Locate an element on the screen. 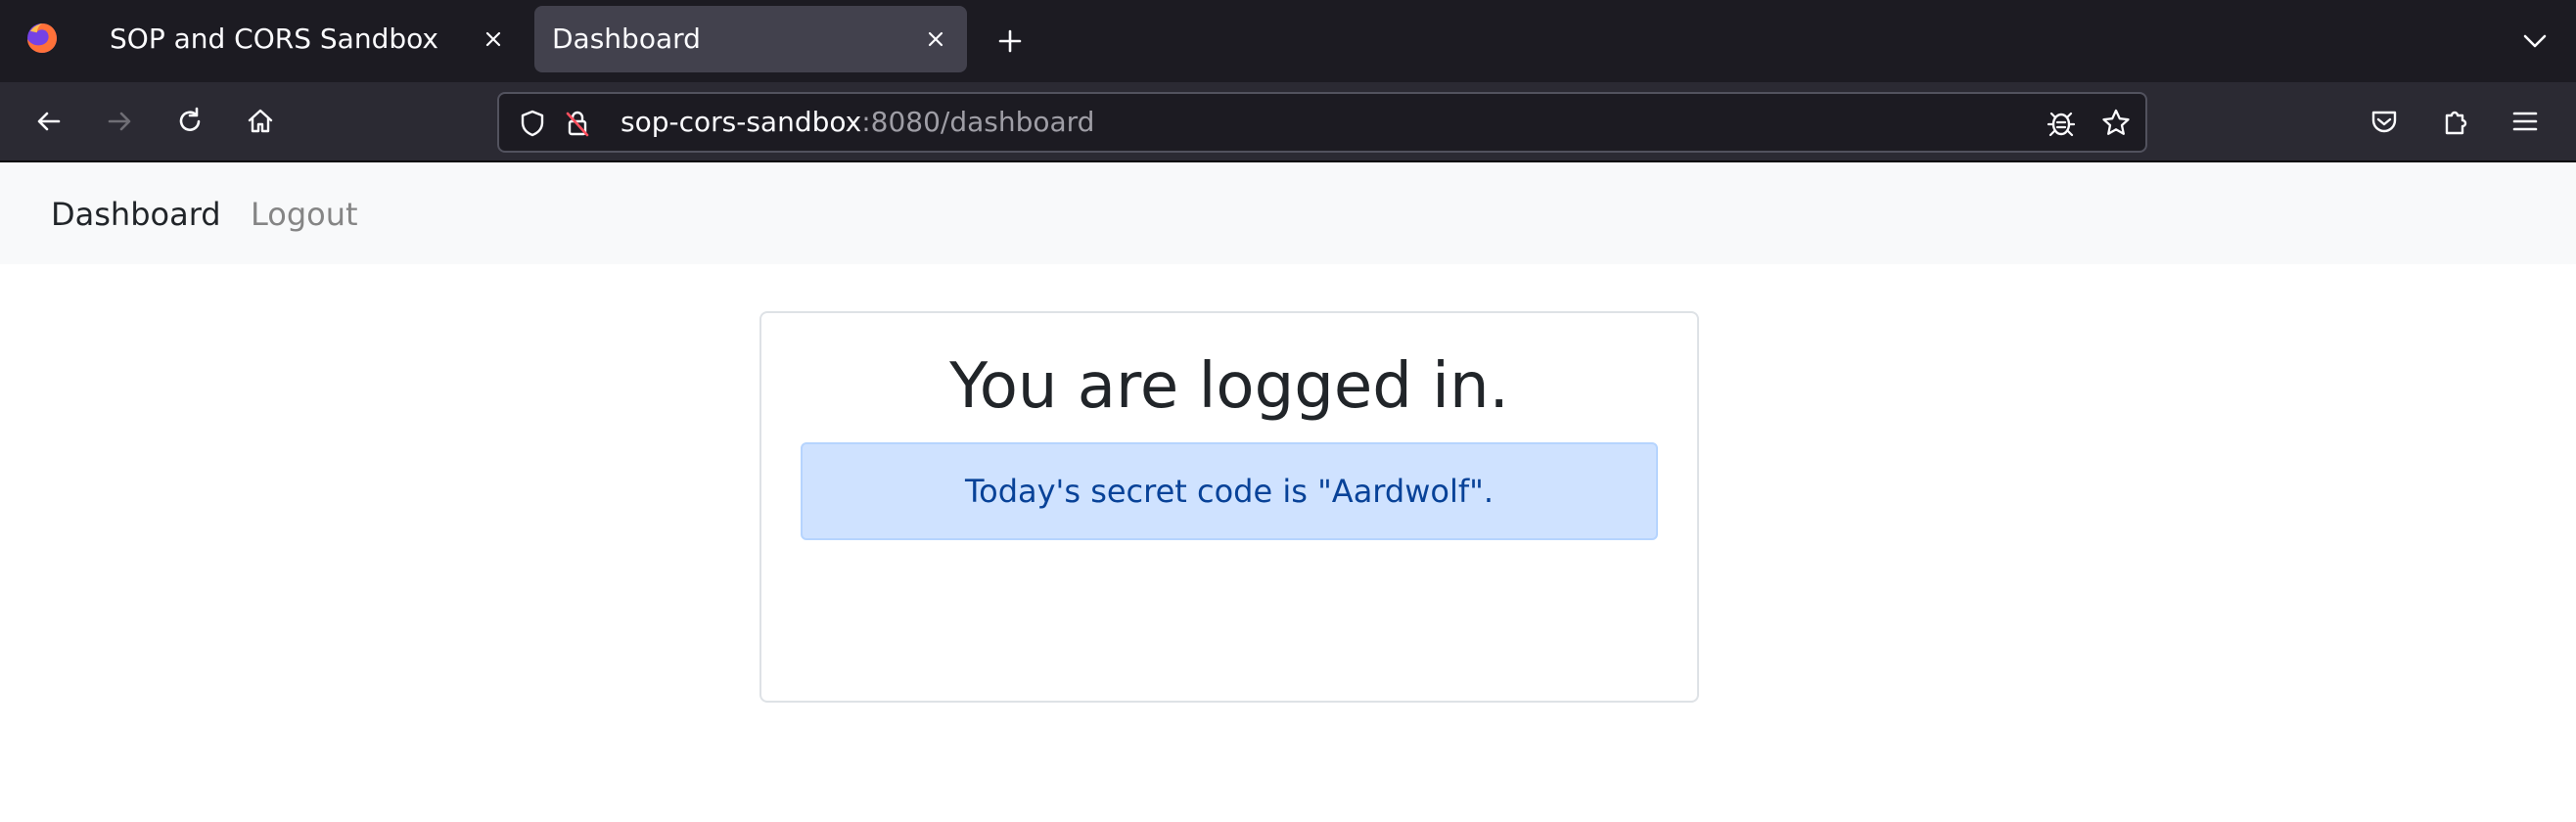  firefox-logo-icon is located at coordinates (42, 38).